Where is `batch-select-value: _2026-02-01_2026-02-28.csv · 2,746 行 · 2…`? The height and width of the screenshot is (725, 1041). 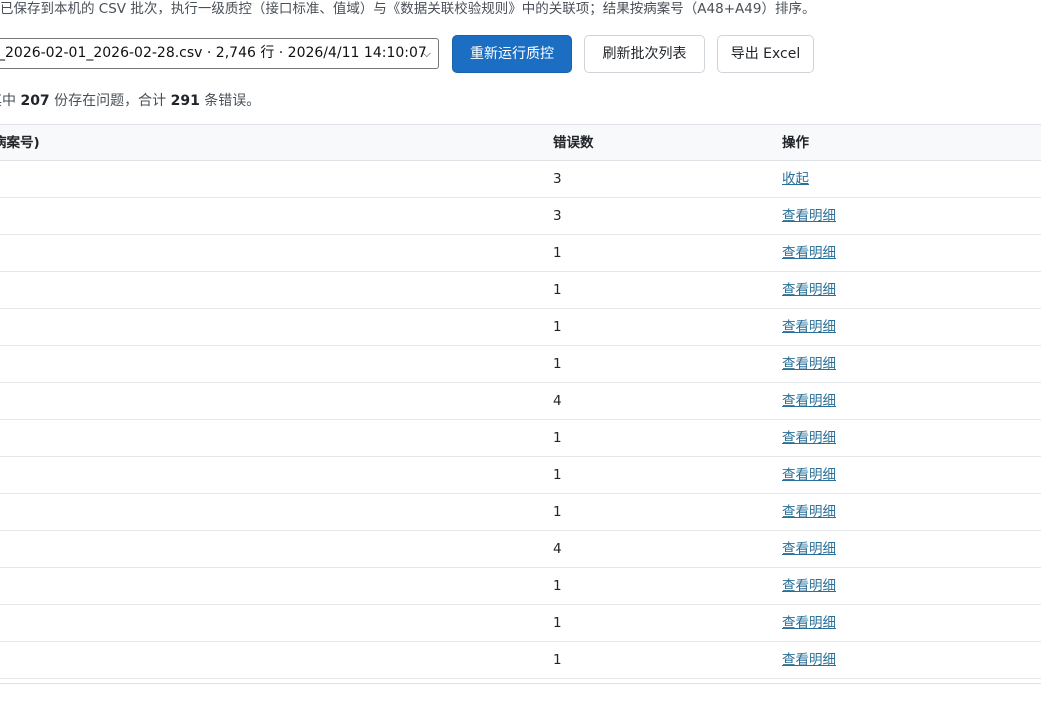
batch-select-value: _2026-02-01_2026-02-28.csv · 2,746 行 · 2… is located at coordinates (213, 53).